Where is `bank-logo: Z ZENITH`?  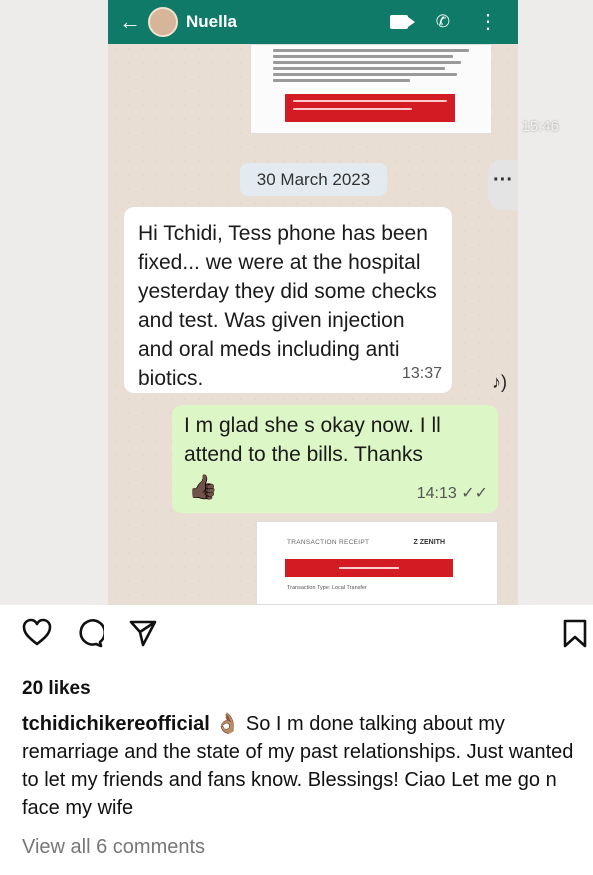 bank-logo: Z ZENITH is located at coordinates (429, 542).